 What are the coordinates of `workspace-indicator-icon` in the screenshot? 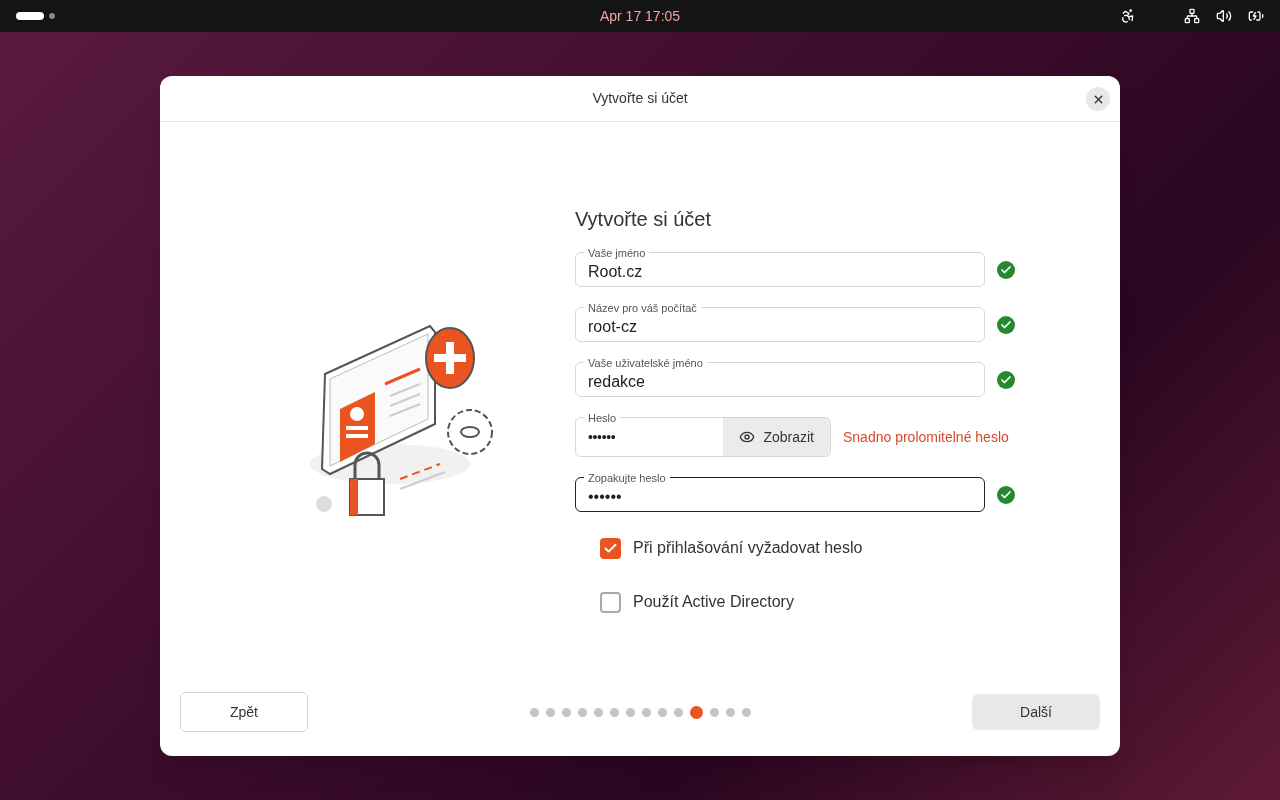 It's located at (36, 16).